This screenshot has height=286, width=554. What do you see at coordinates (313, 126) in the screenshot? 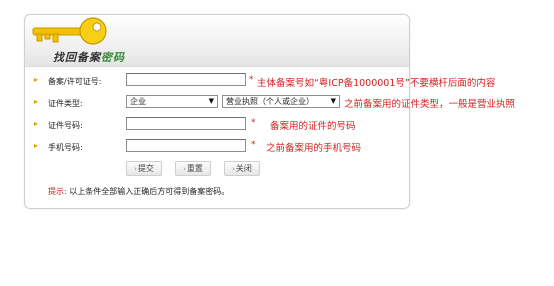
I see `cert-number-note: 备案用的证件的号码` at bounding box center [313, 126].